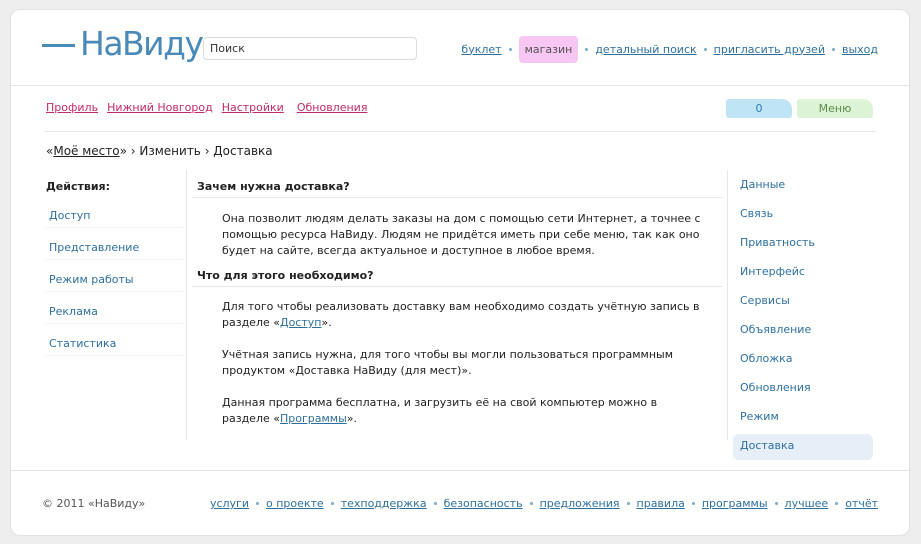 Image resolution: width=921 pixels, height=544 pixels. What do you see at coordinates (114, 216) in the screenshot?
I see `action-access: Доступ` at bounding box center [114, 216].